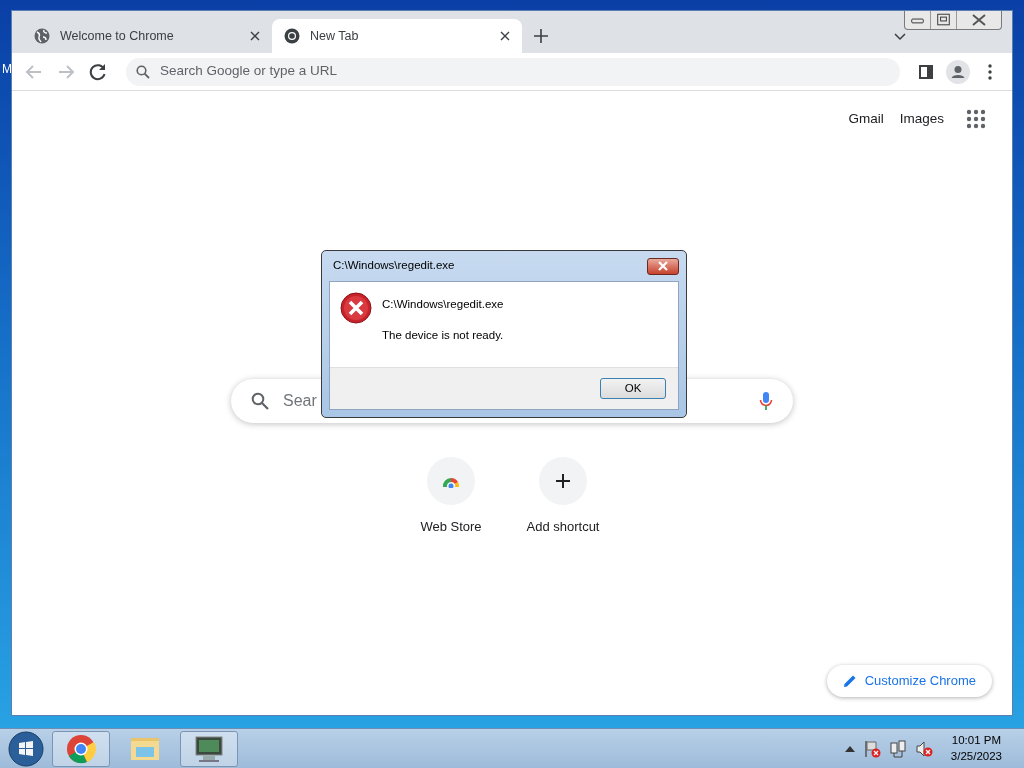  I want to click on browser-tab: Welcome to Chrome, so click(147, 36).